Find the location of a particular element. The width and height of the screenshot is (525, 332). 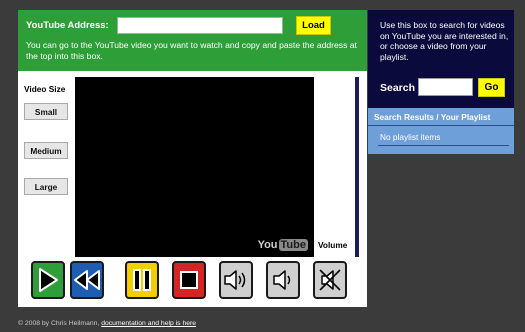

results-title: Search Results / Your Playlist is located at coordinates (432, 117).